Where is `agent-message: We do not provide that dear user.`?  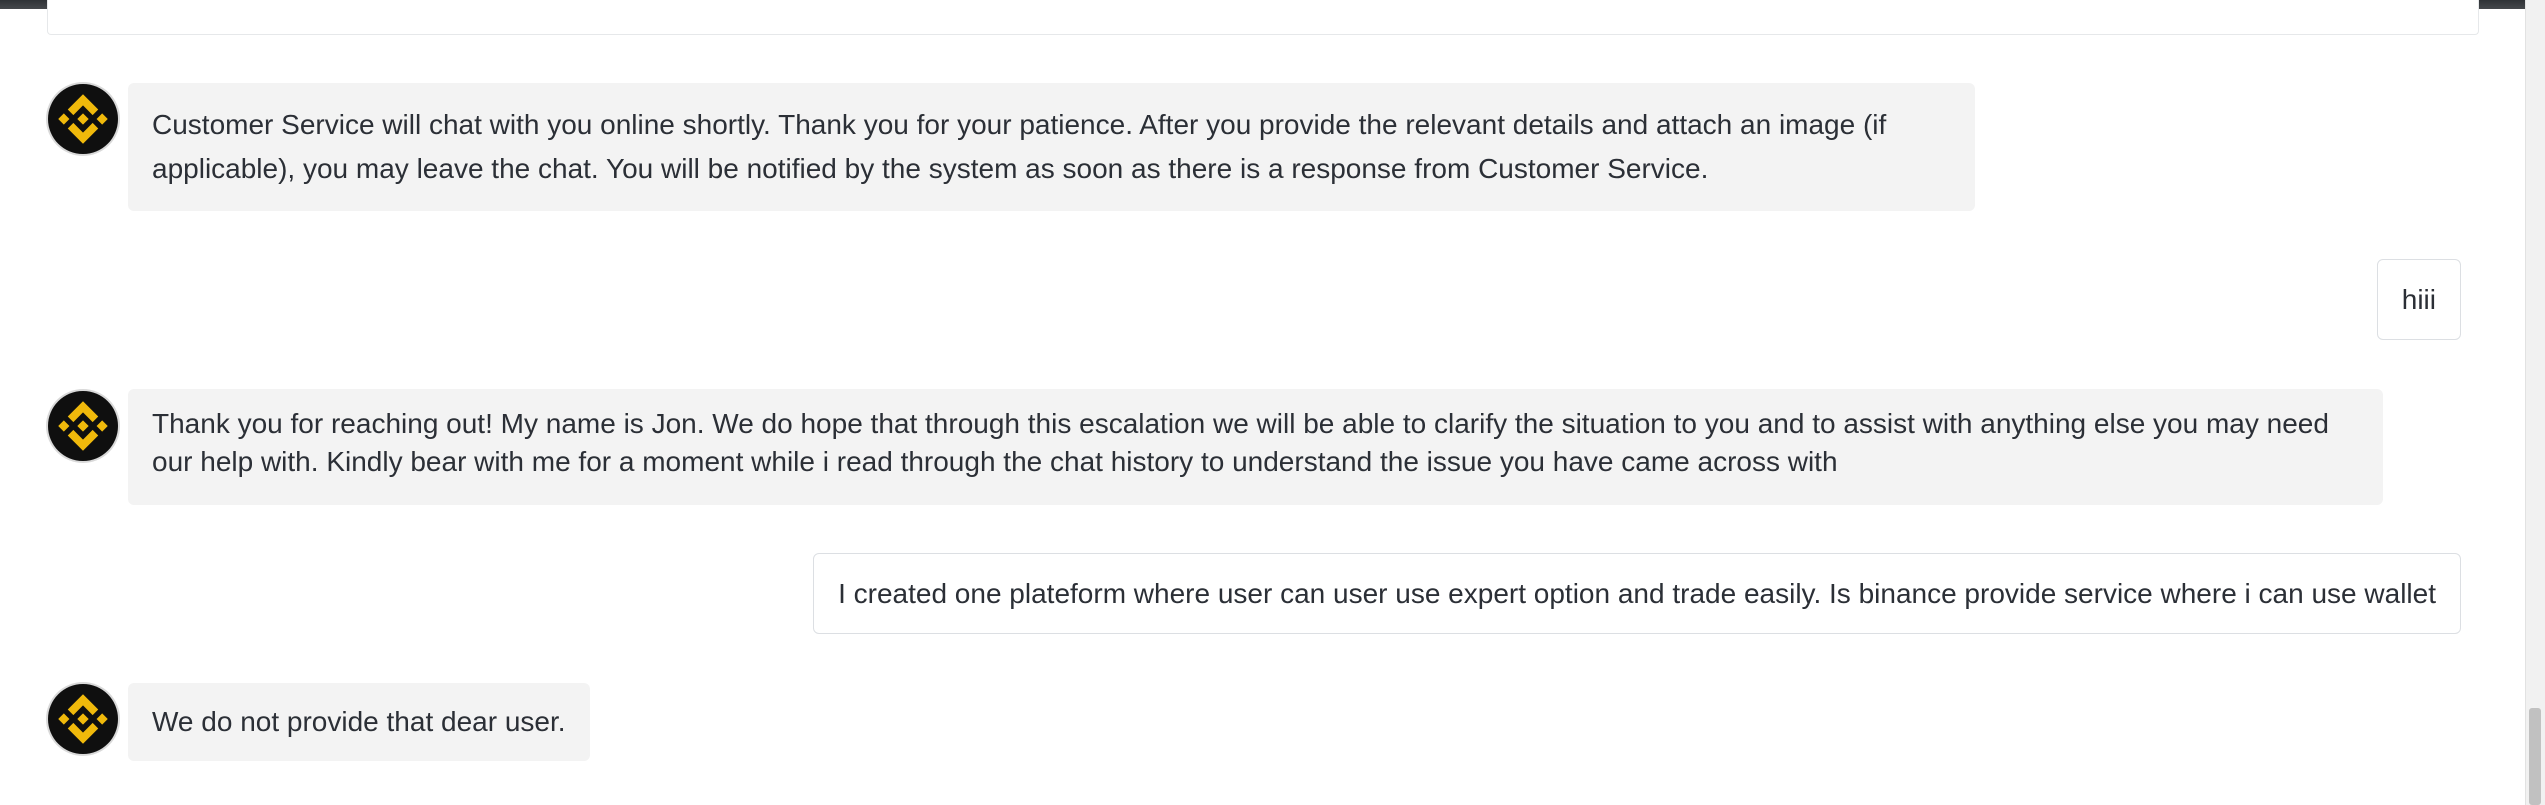 agent-message: We do not provide that dear user. is located at coordinates (359, 722).